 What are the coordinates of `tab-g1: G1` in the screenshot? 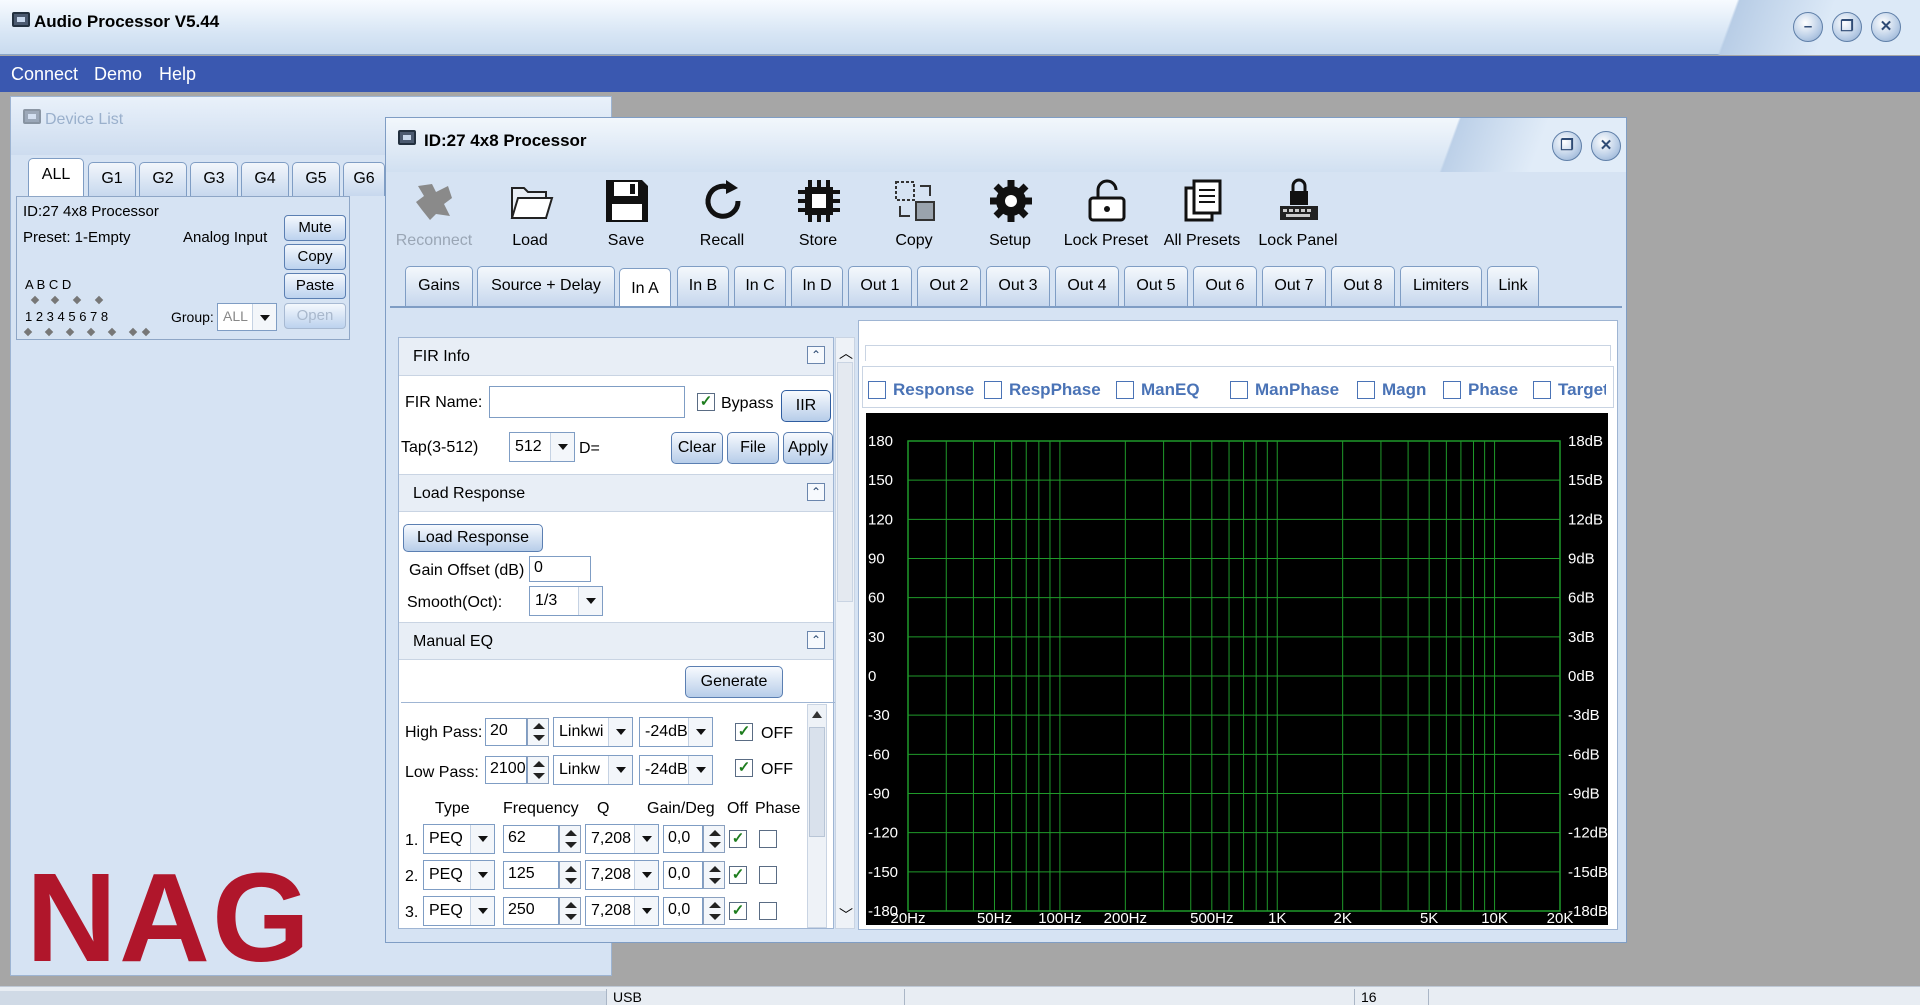 It's located at (112, 179).